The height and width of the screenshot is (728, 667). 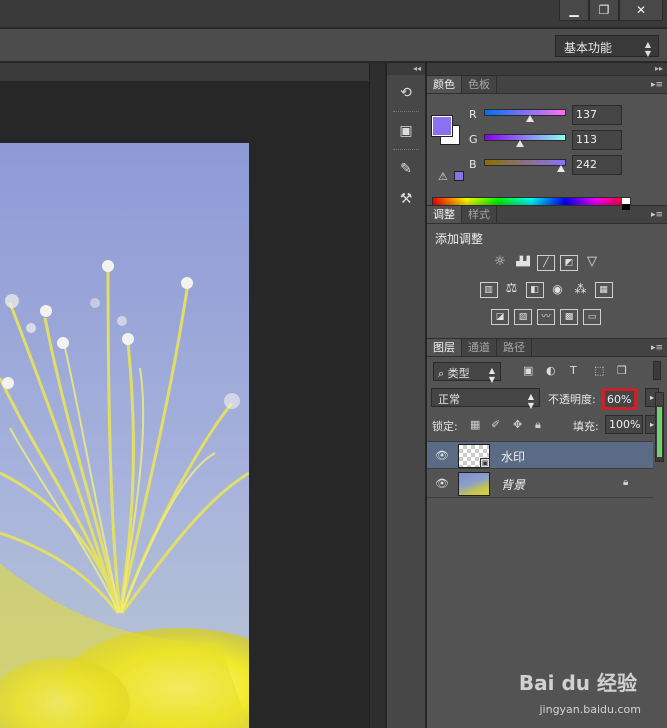 I want to click on restore-button: ❐, so click(x=604, y=10).